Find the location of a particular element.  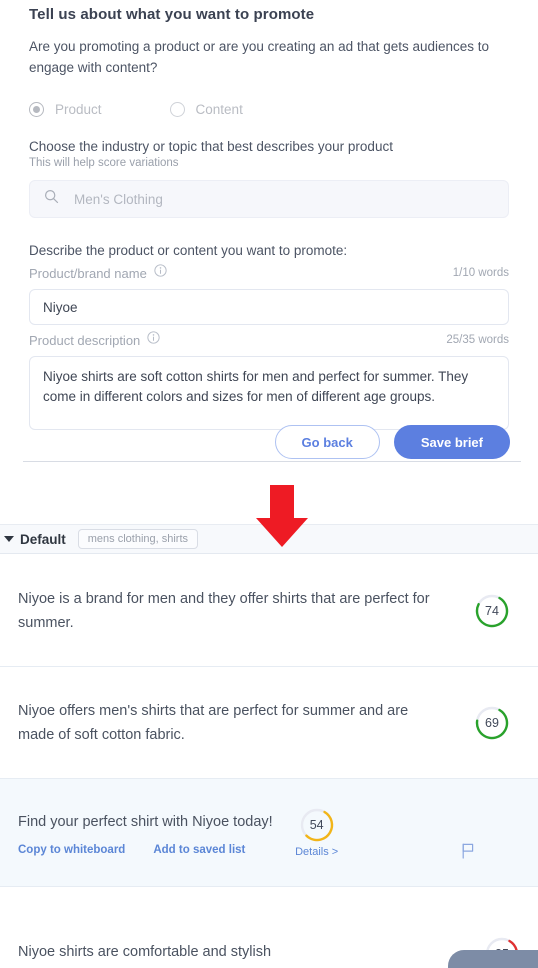

down-arrow-icon is located at coordinates (282, 516).